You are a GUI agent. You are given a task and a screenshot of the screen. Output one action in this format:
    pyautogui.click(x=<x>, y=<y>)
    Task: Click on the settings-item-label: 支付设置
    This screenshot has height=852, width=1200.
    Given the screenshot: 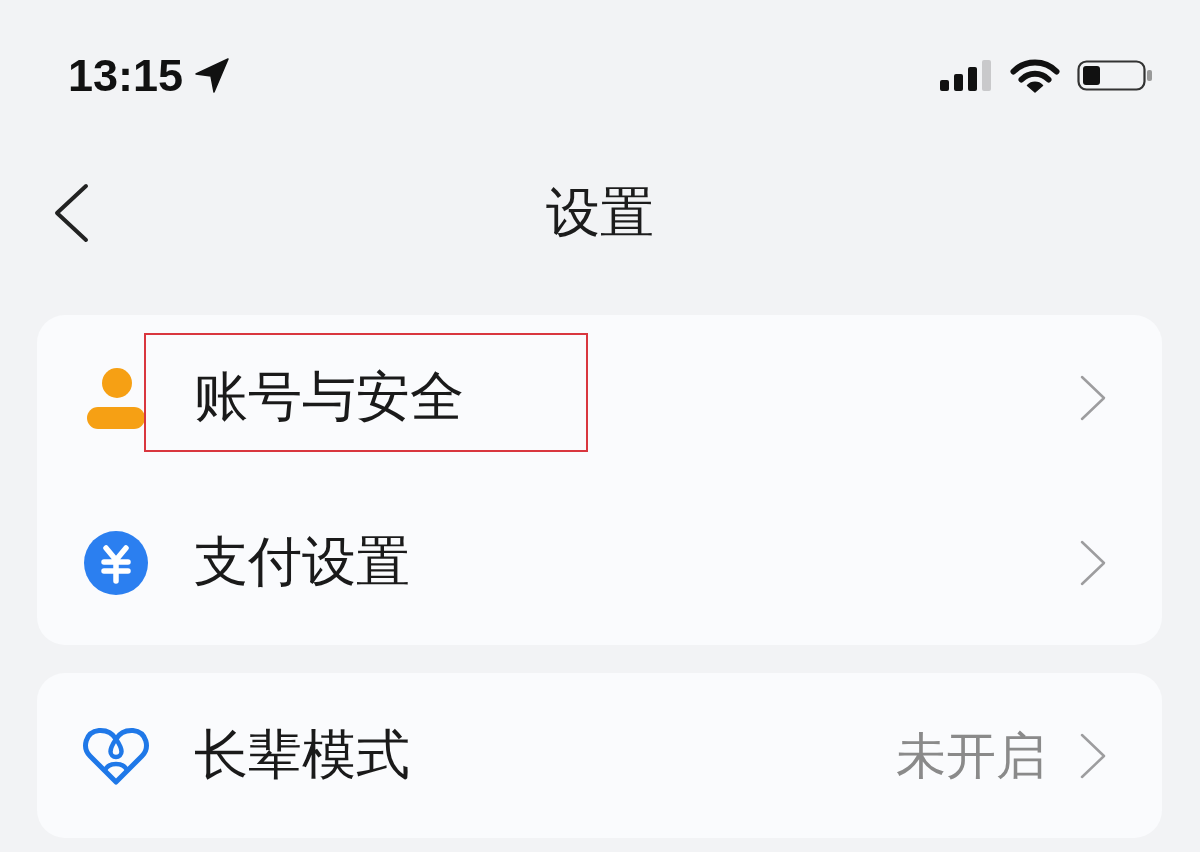 What is the action you would take?
    pyautogui.click(x=302, y=562)
    